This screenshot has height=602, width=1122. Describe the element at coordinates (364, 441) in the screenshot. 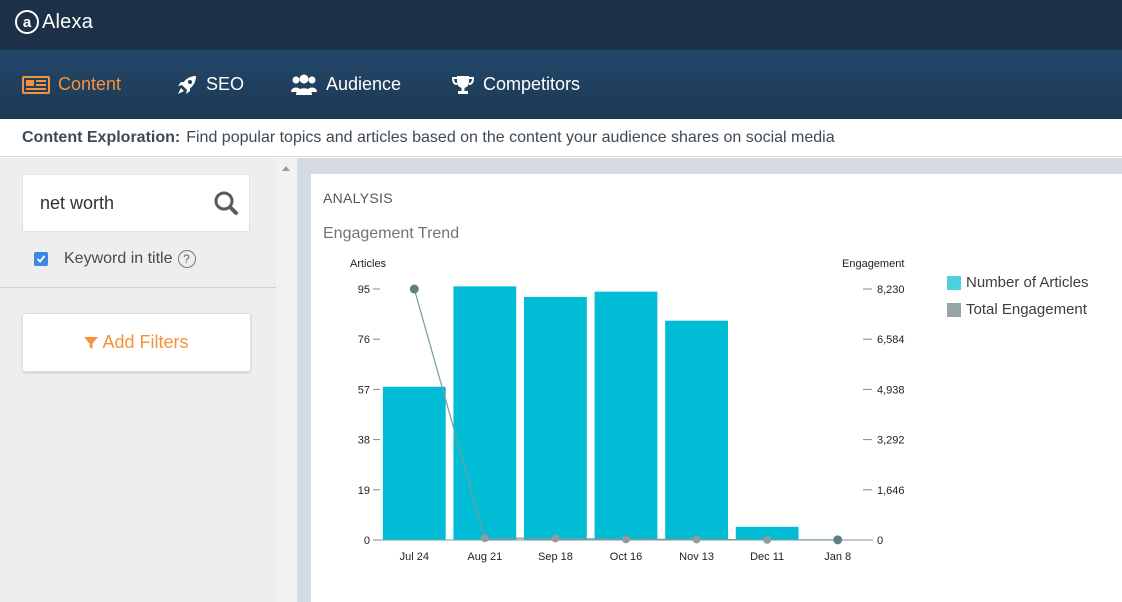

I see `left-tick-label: 38` at that location.